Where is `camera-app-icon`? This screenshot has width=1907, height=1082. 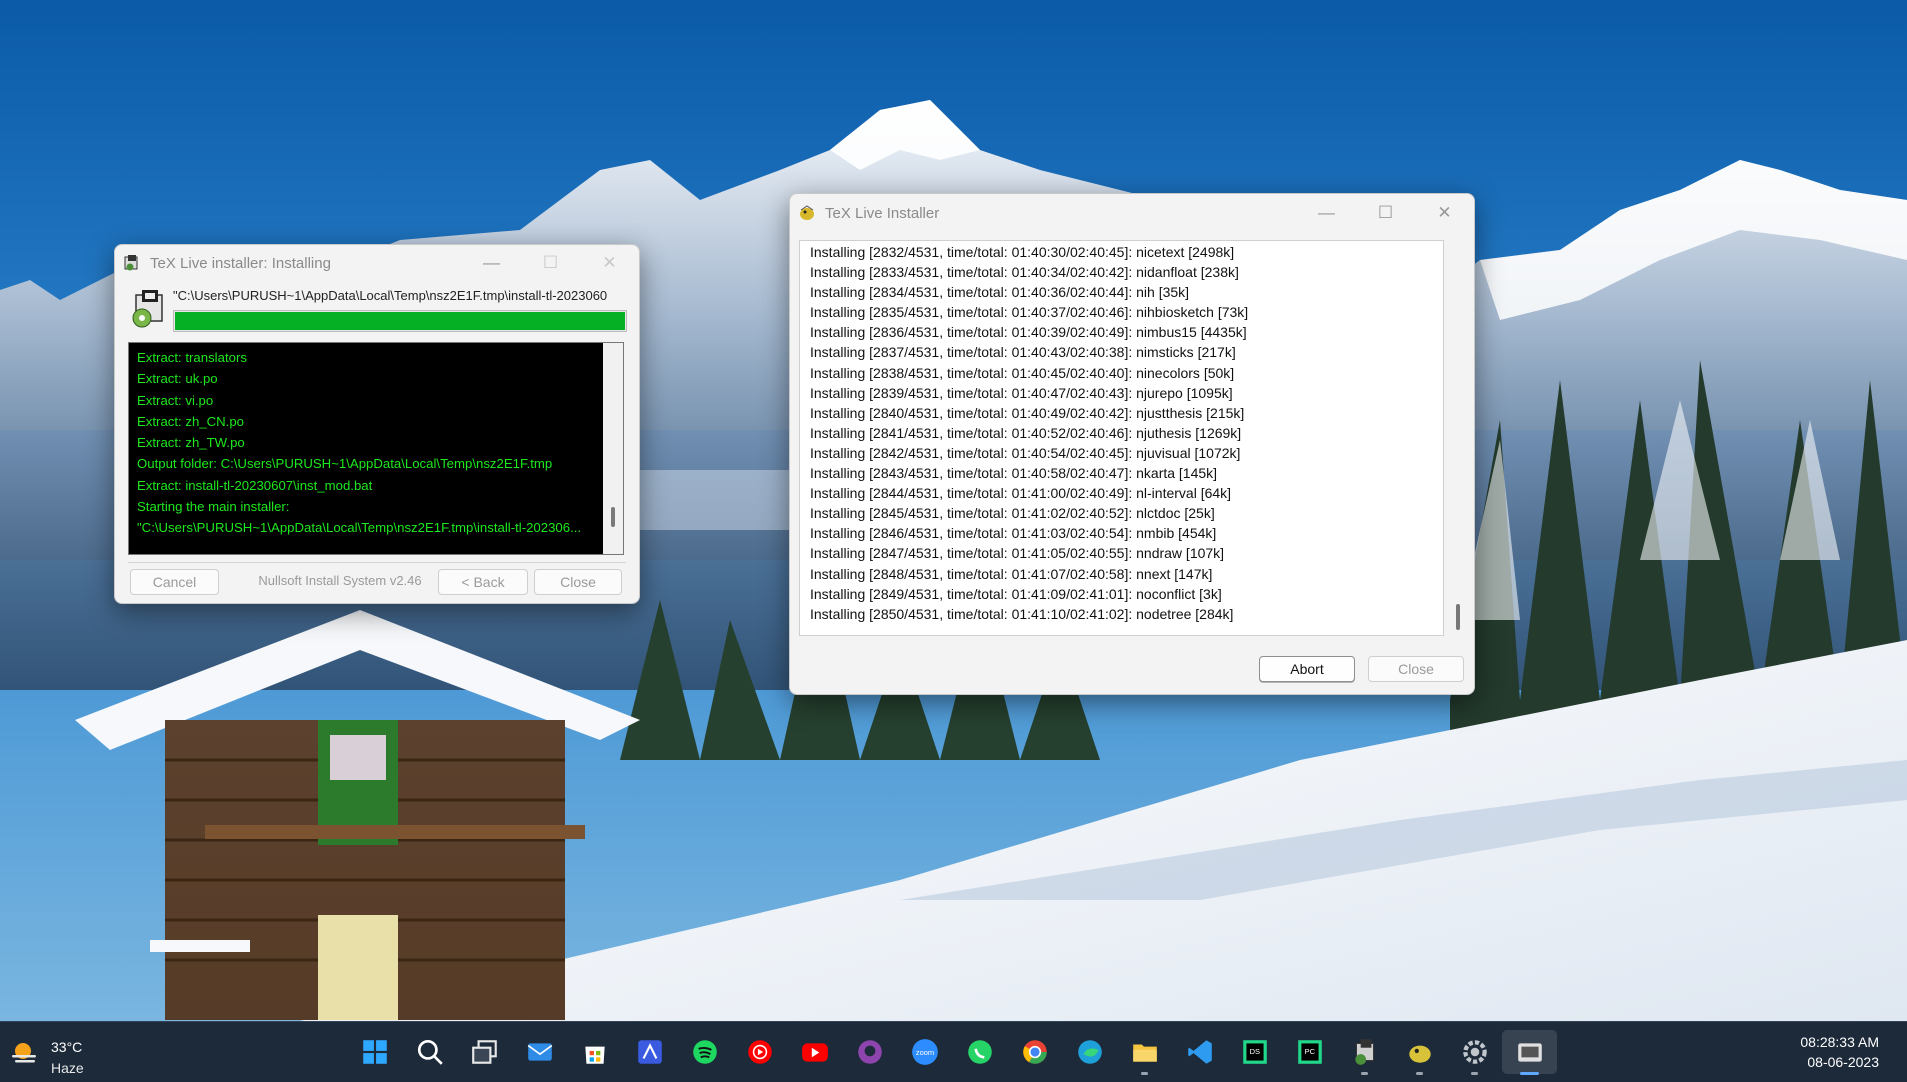 camera-app-icon is located at coordinates (1529, 1052).